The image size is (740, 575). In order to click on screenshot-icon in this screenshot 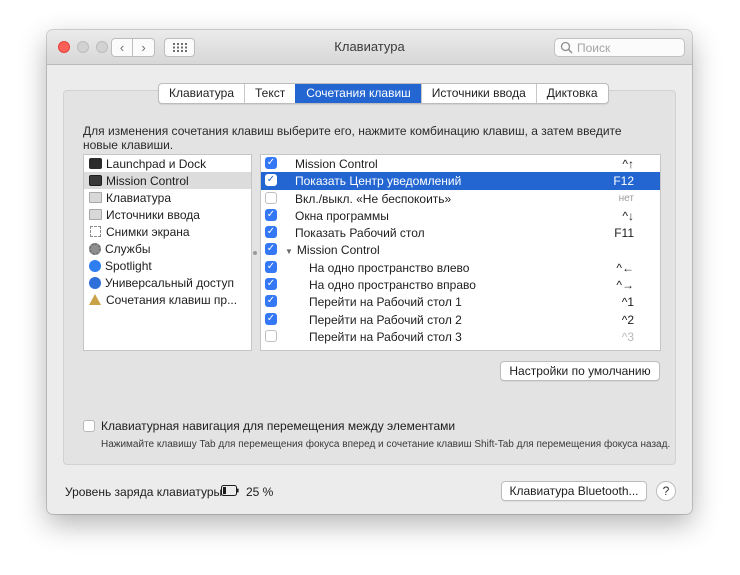, I will do `click(95, 231)`.